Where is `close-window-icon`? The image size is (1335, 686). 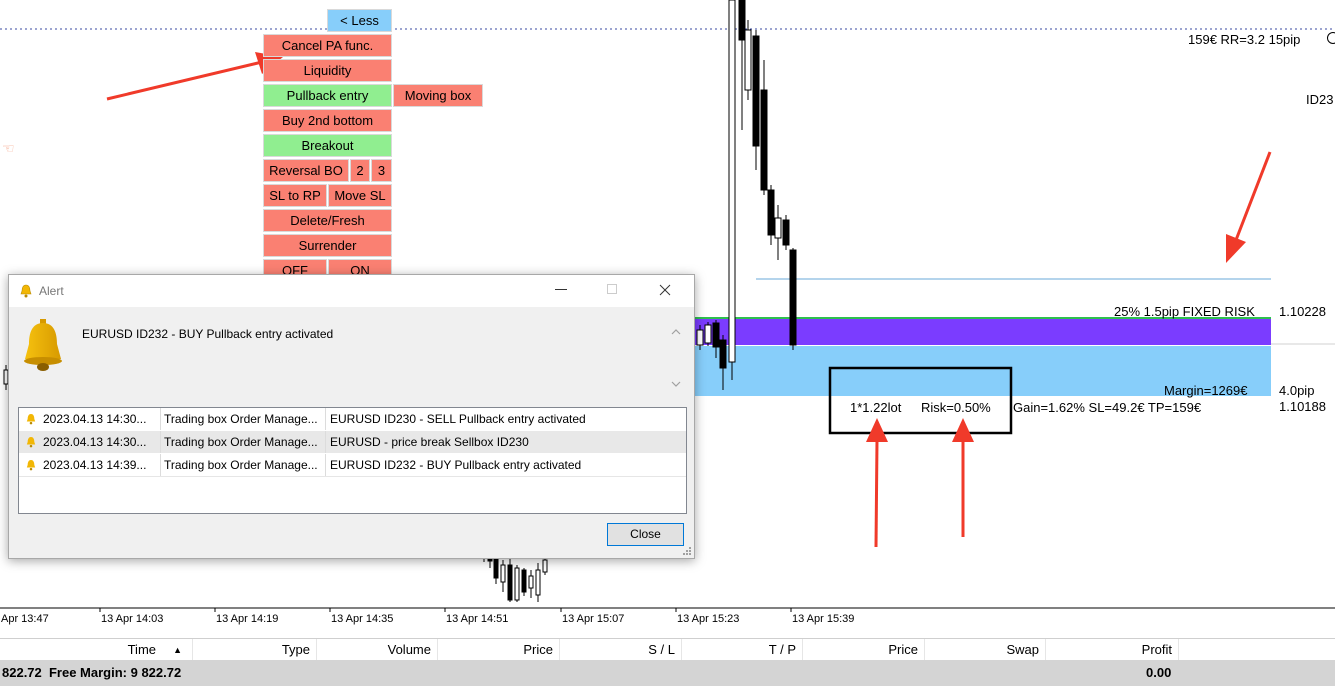
close-window-icon is located at coordinates (665, 290).